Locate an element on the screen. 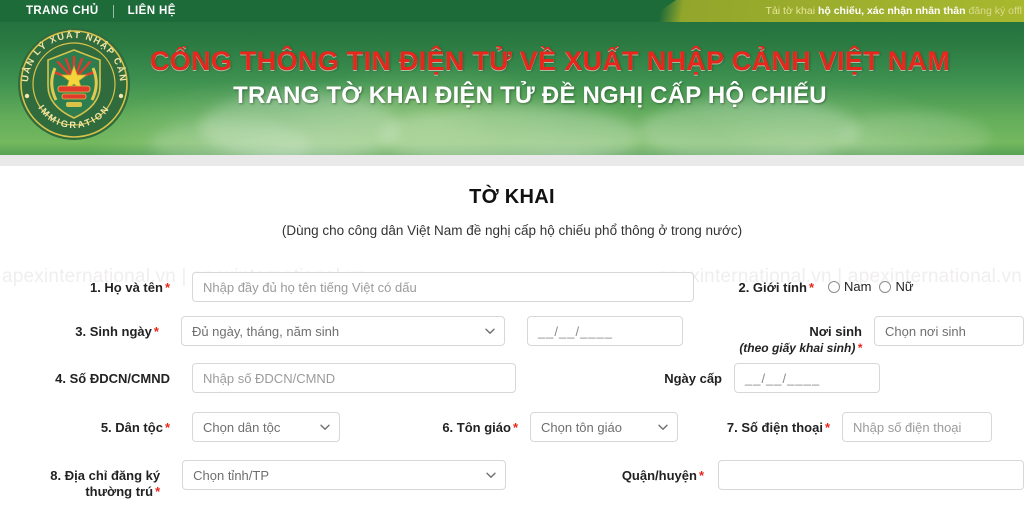 The height and width of the screenshot is (520, 1024). header-underbar is located at coordinates (512, 160).